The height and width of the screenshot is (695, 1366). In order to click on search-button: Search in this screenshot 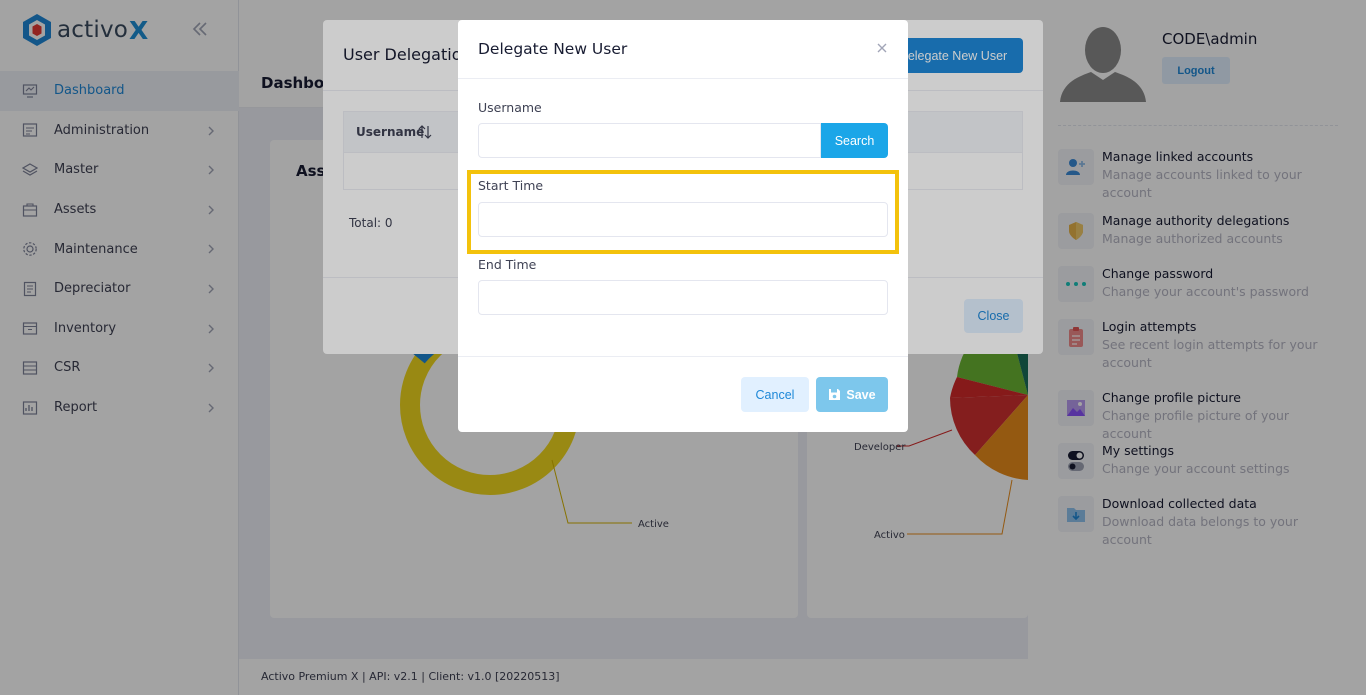, I will do `click(854, 140)`.